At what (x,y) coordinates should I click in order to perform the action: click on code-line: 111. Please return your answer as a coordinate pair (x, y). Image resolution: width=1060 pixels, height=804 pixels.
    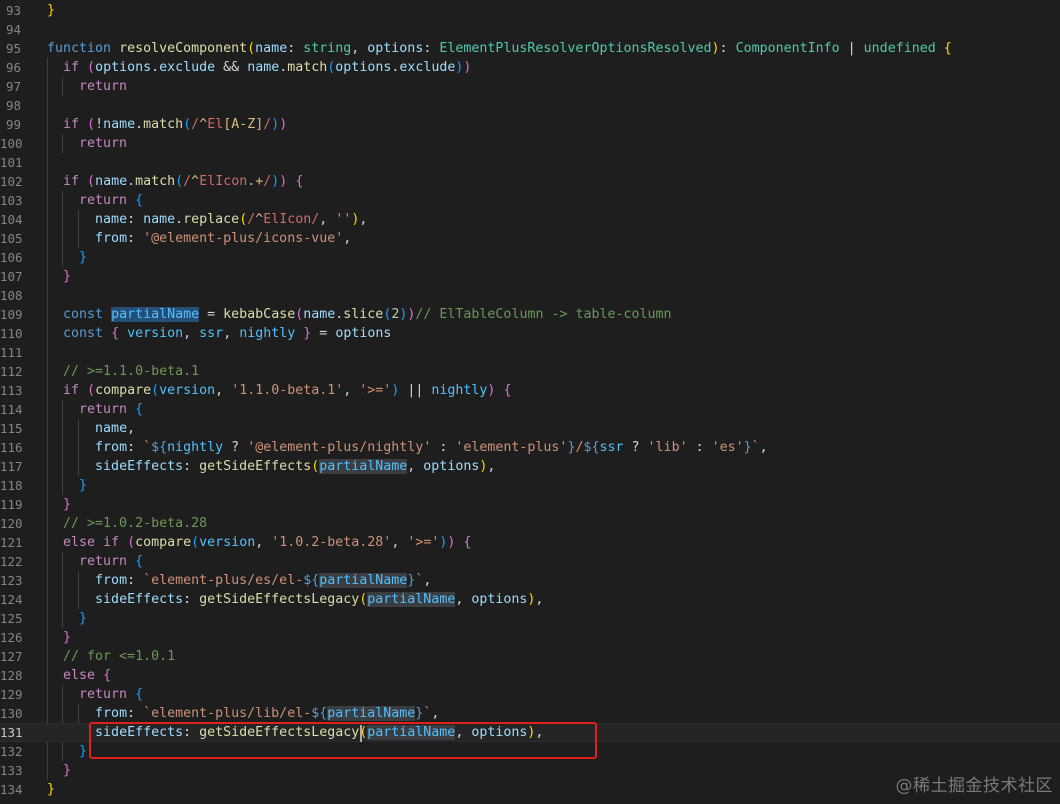
    Looking at the image, I should click on (530, 352).